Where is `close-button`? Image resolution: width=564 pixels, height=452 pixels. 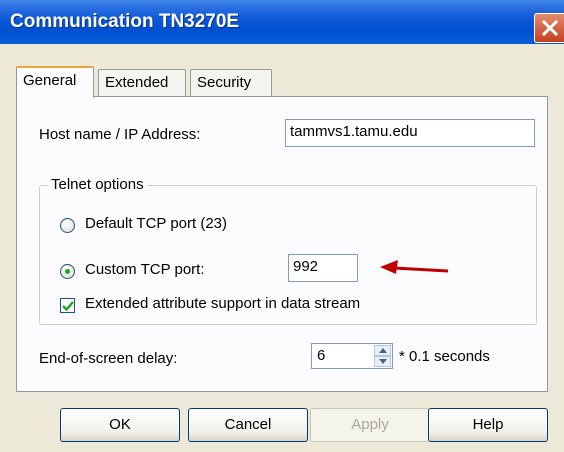 close-button is located at coordinates (549, 28).